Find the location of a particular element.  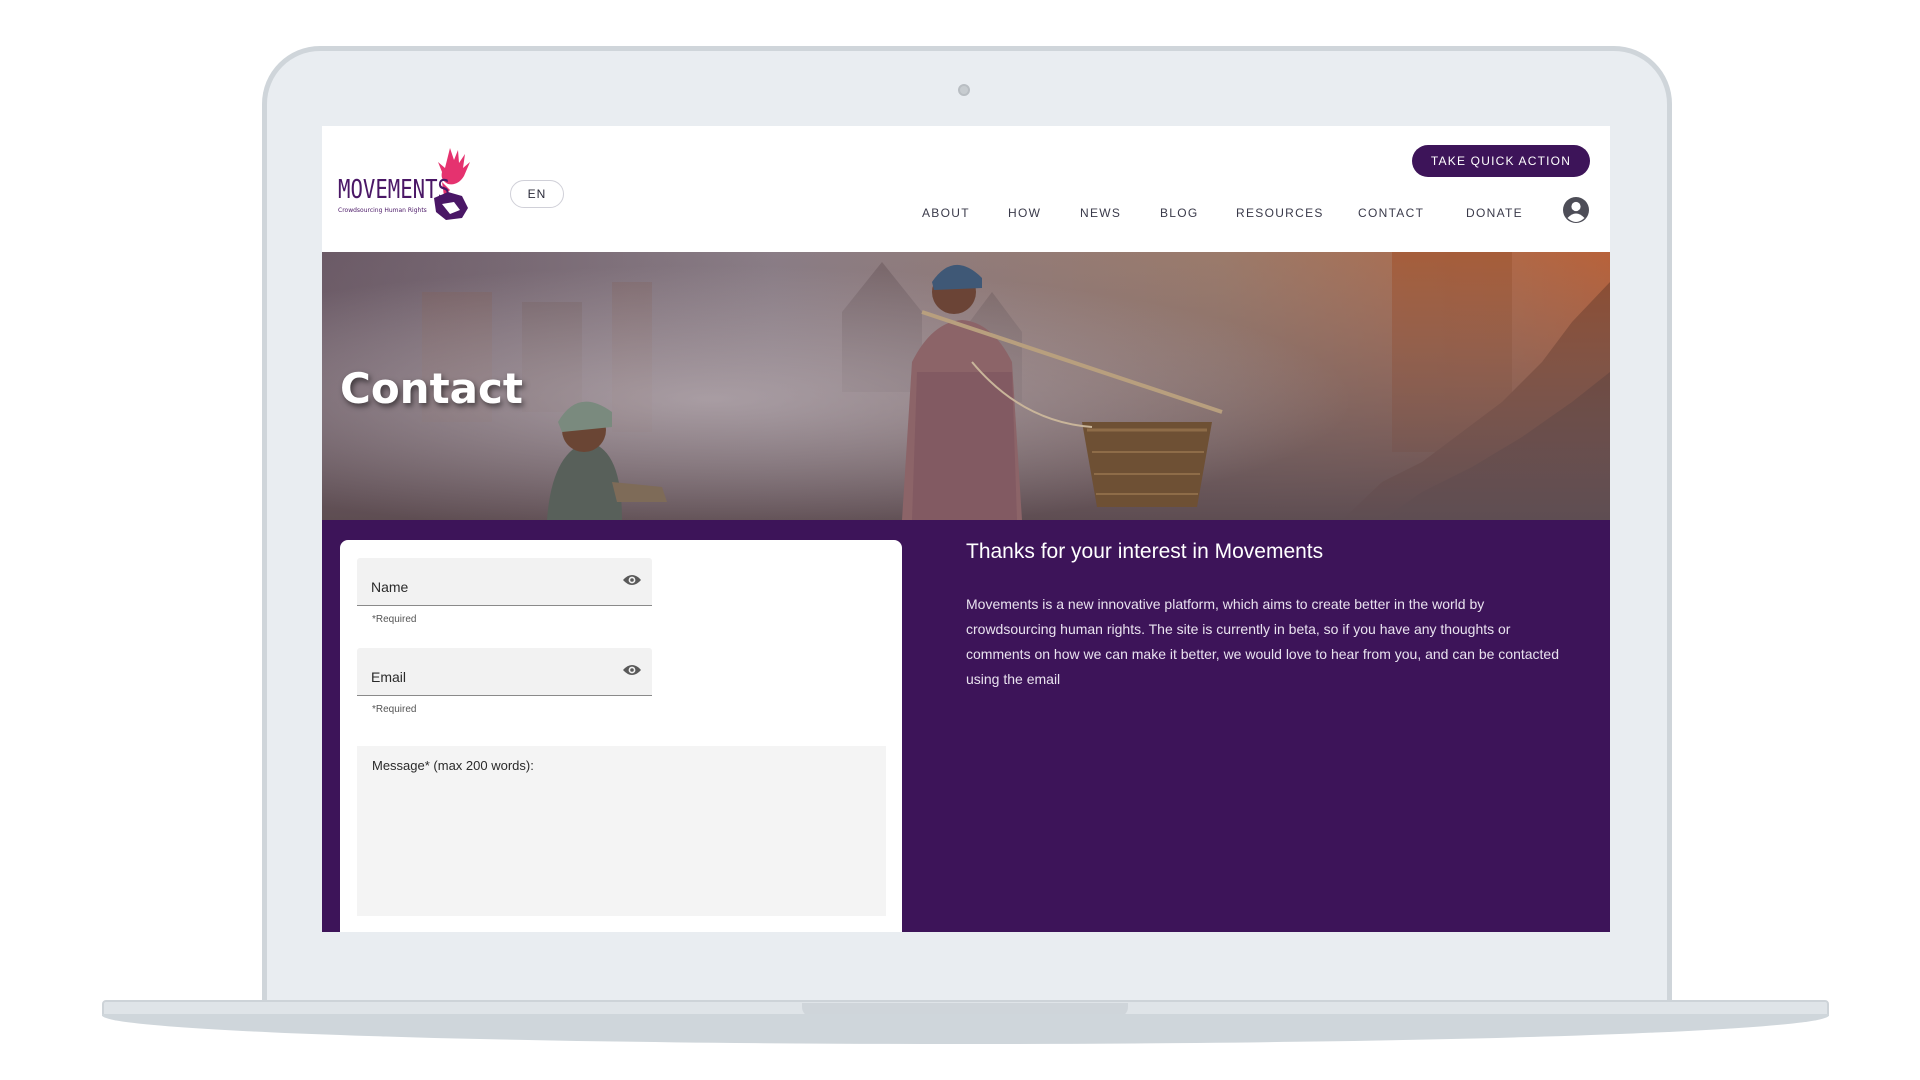

nav-item-contact: CONTACT is located at coordinates (1391, 213).